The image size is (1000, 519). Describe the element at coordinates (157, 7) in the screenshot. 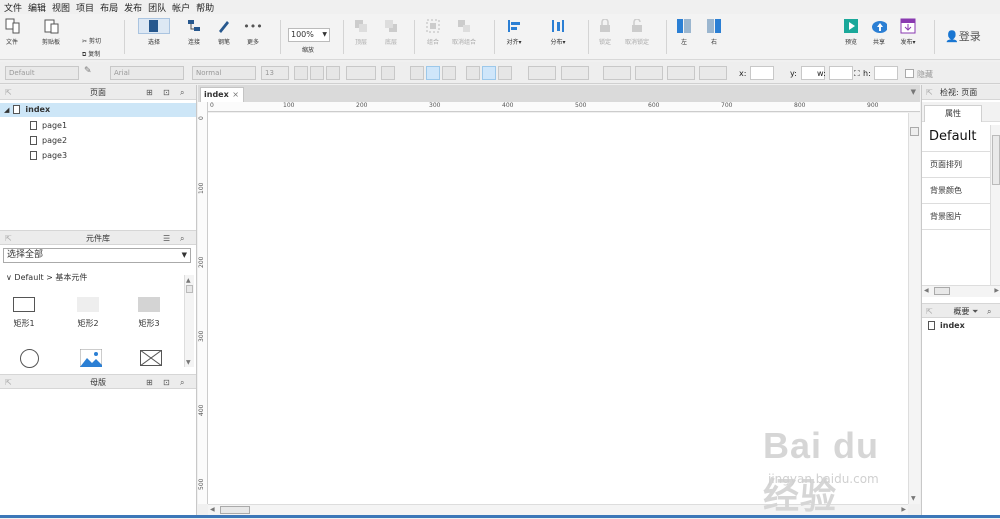

I see `menu-team: 团队` at that location.